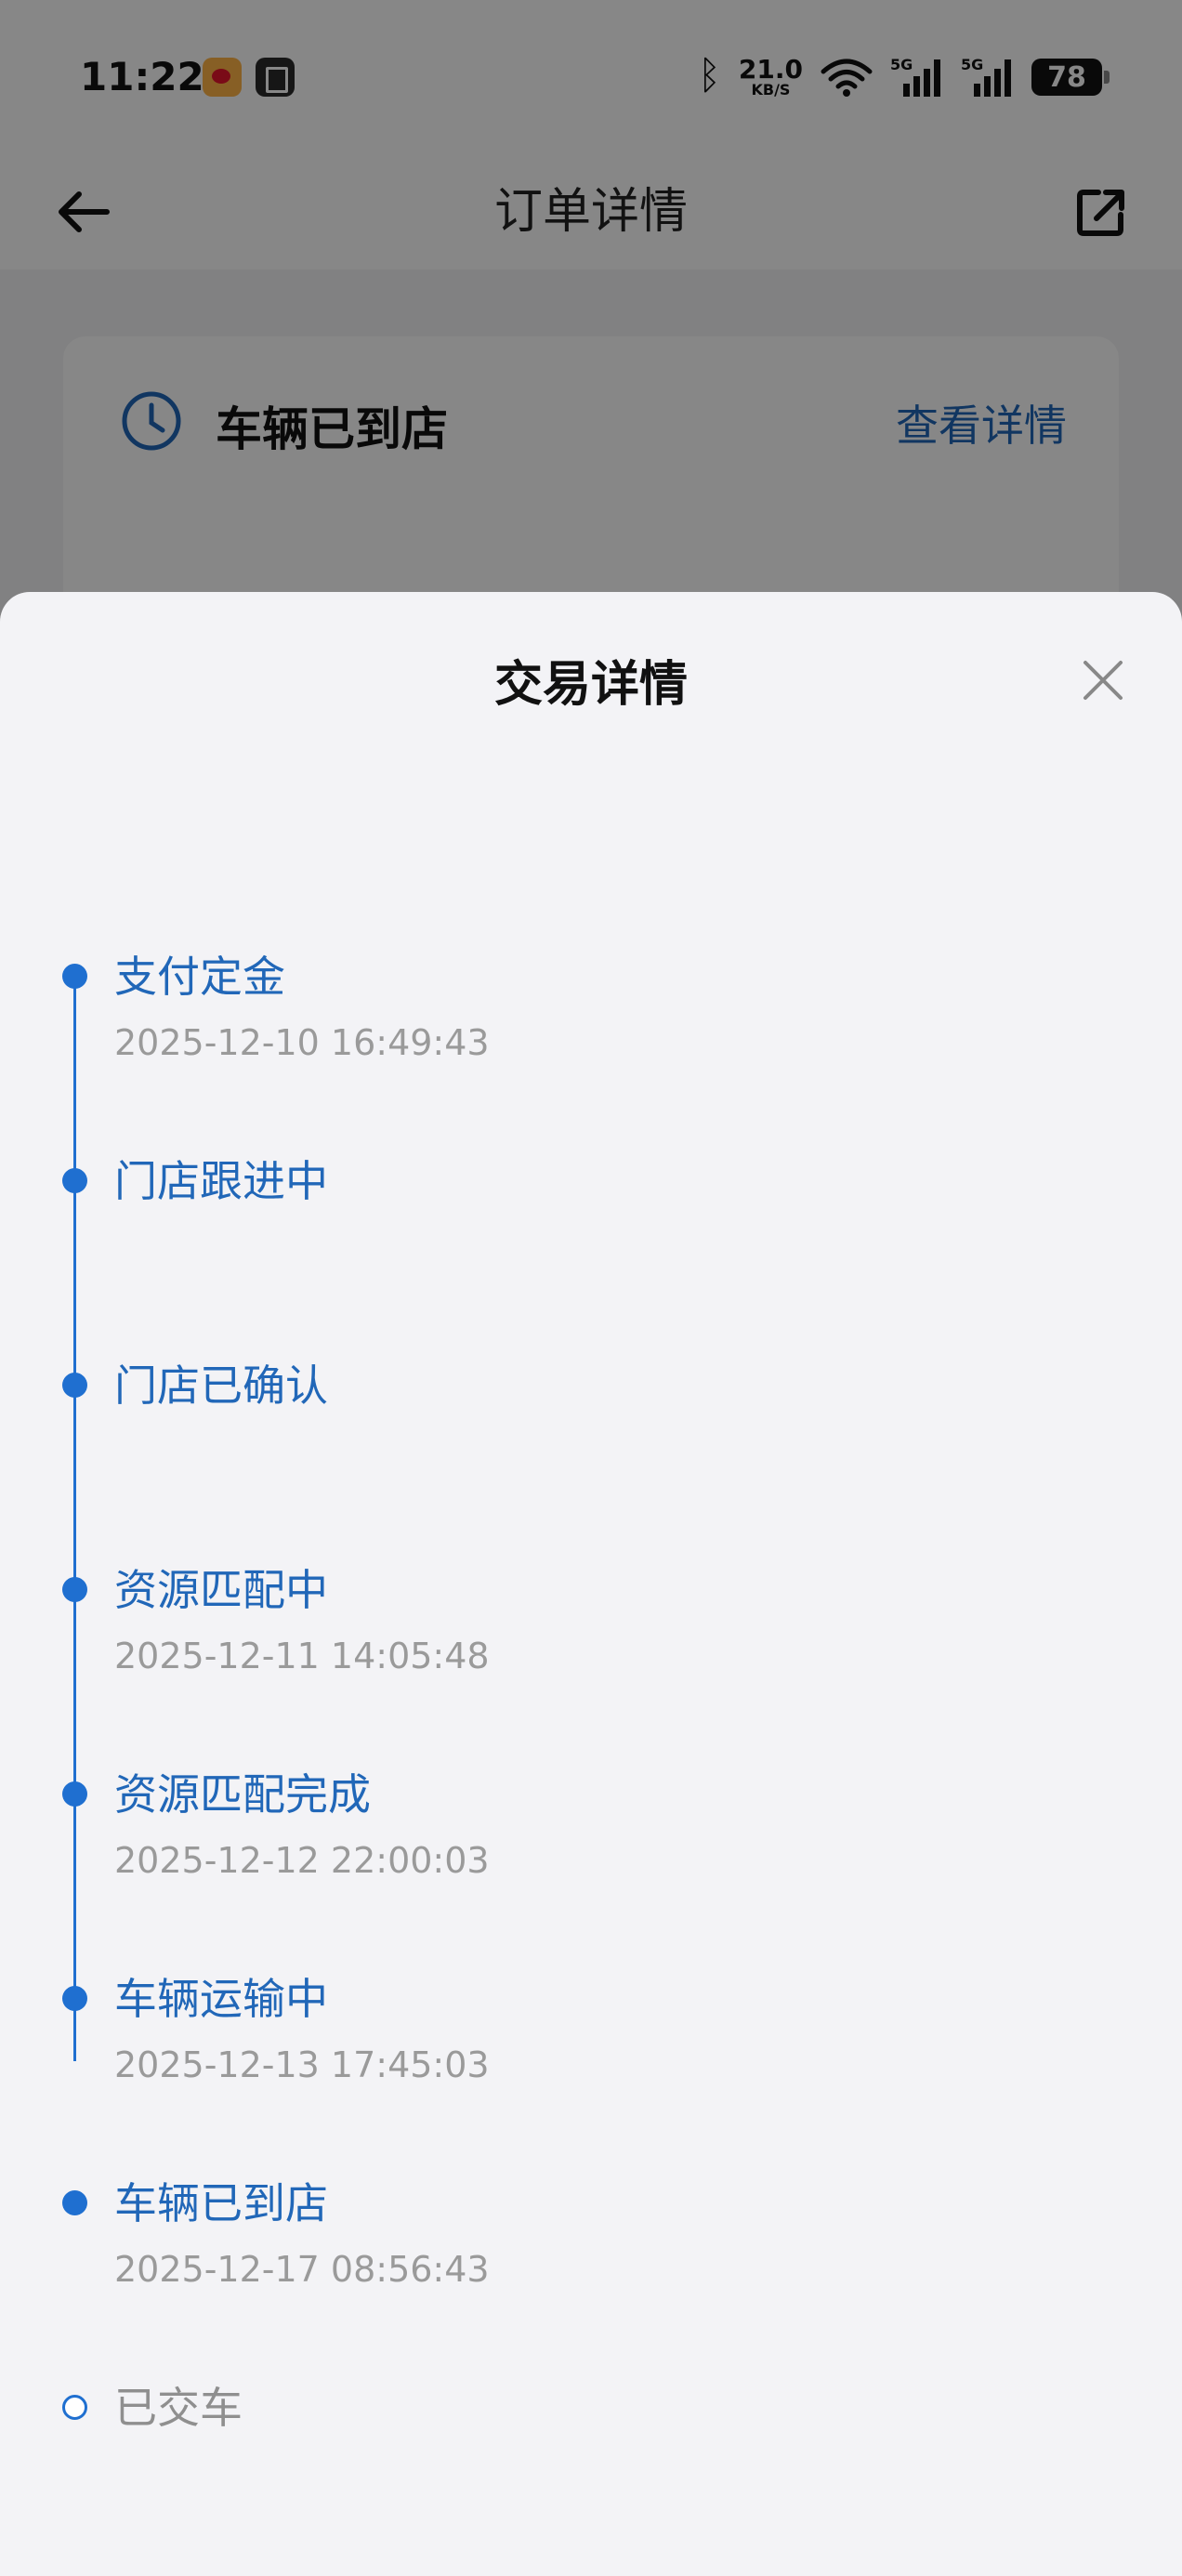 The height and width of the screenshot is (2576, 1182). I want to click on close-icon, so click(1103, 680).